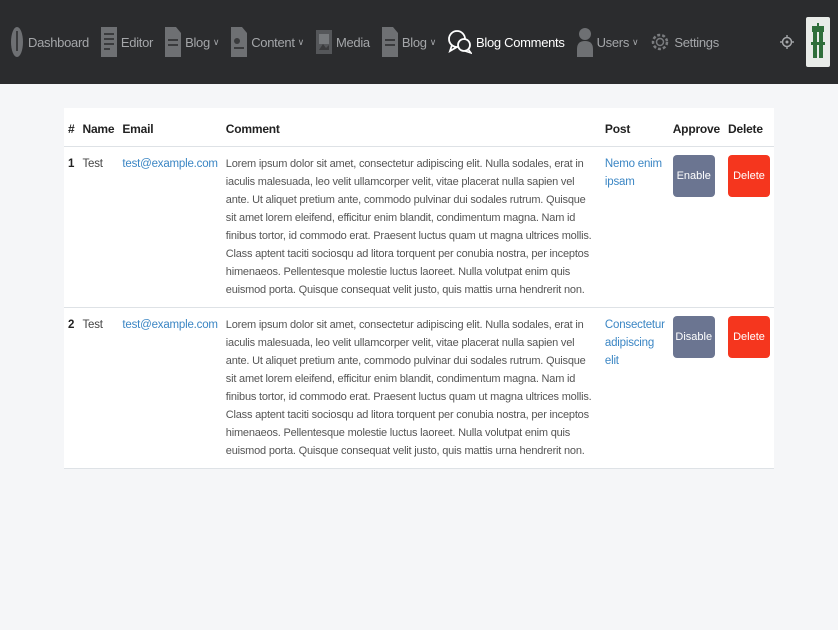 Image resolution: width=838 pixels, height=630 pixels. Describe the element at coordinates (98, 127) in the screenshot. I see `column-header-name: Name` at that location.